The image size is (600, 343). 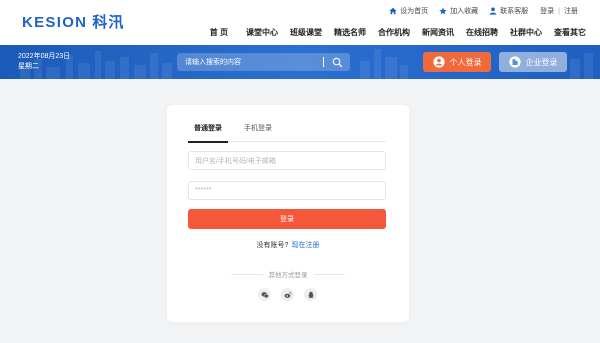 I want to click on login-tabs: 普通登录 手机登录, so click(x=287, y=131).